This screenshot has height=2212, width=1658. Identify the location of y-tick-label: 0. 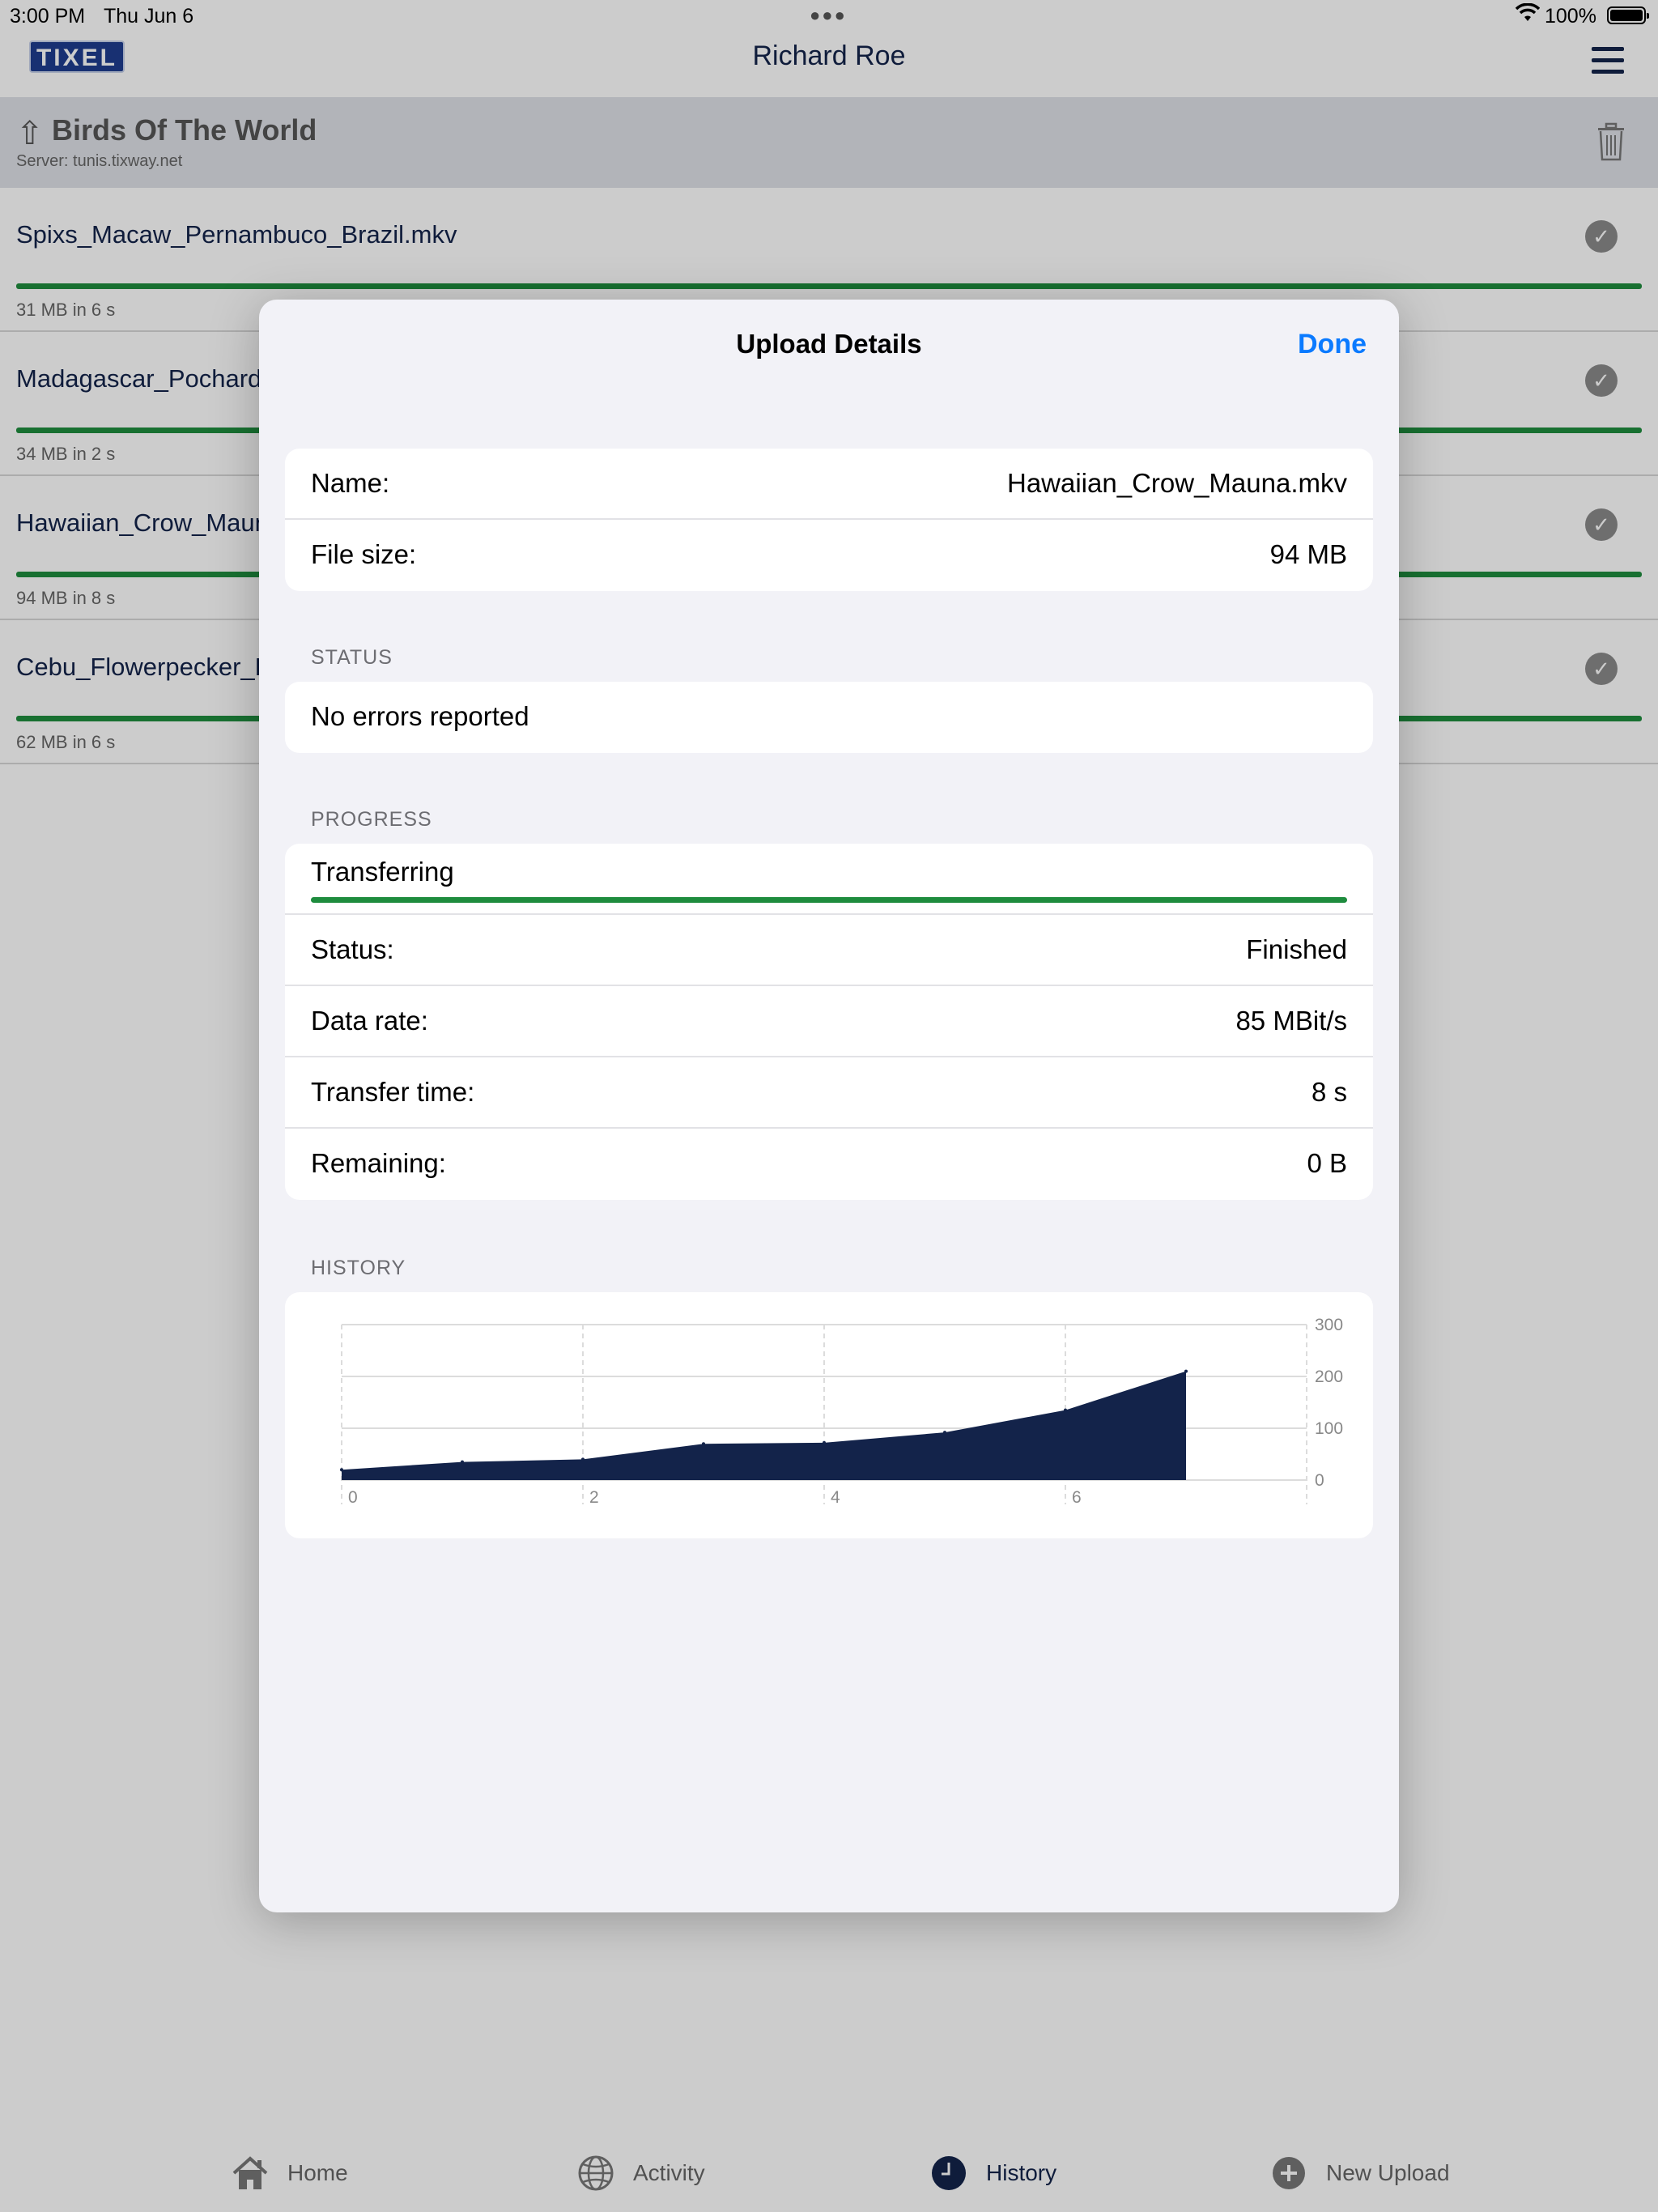
(1319, 1481).